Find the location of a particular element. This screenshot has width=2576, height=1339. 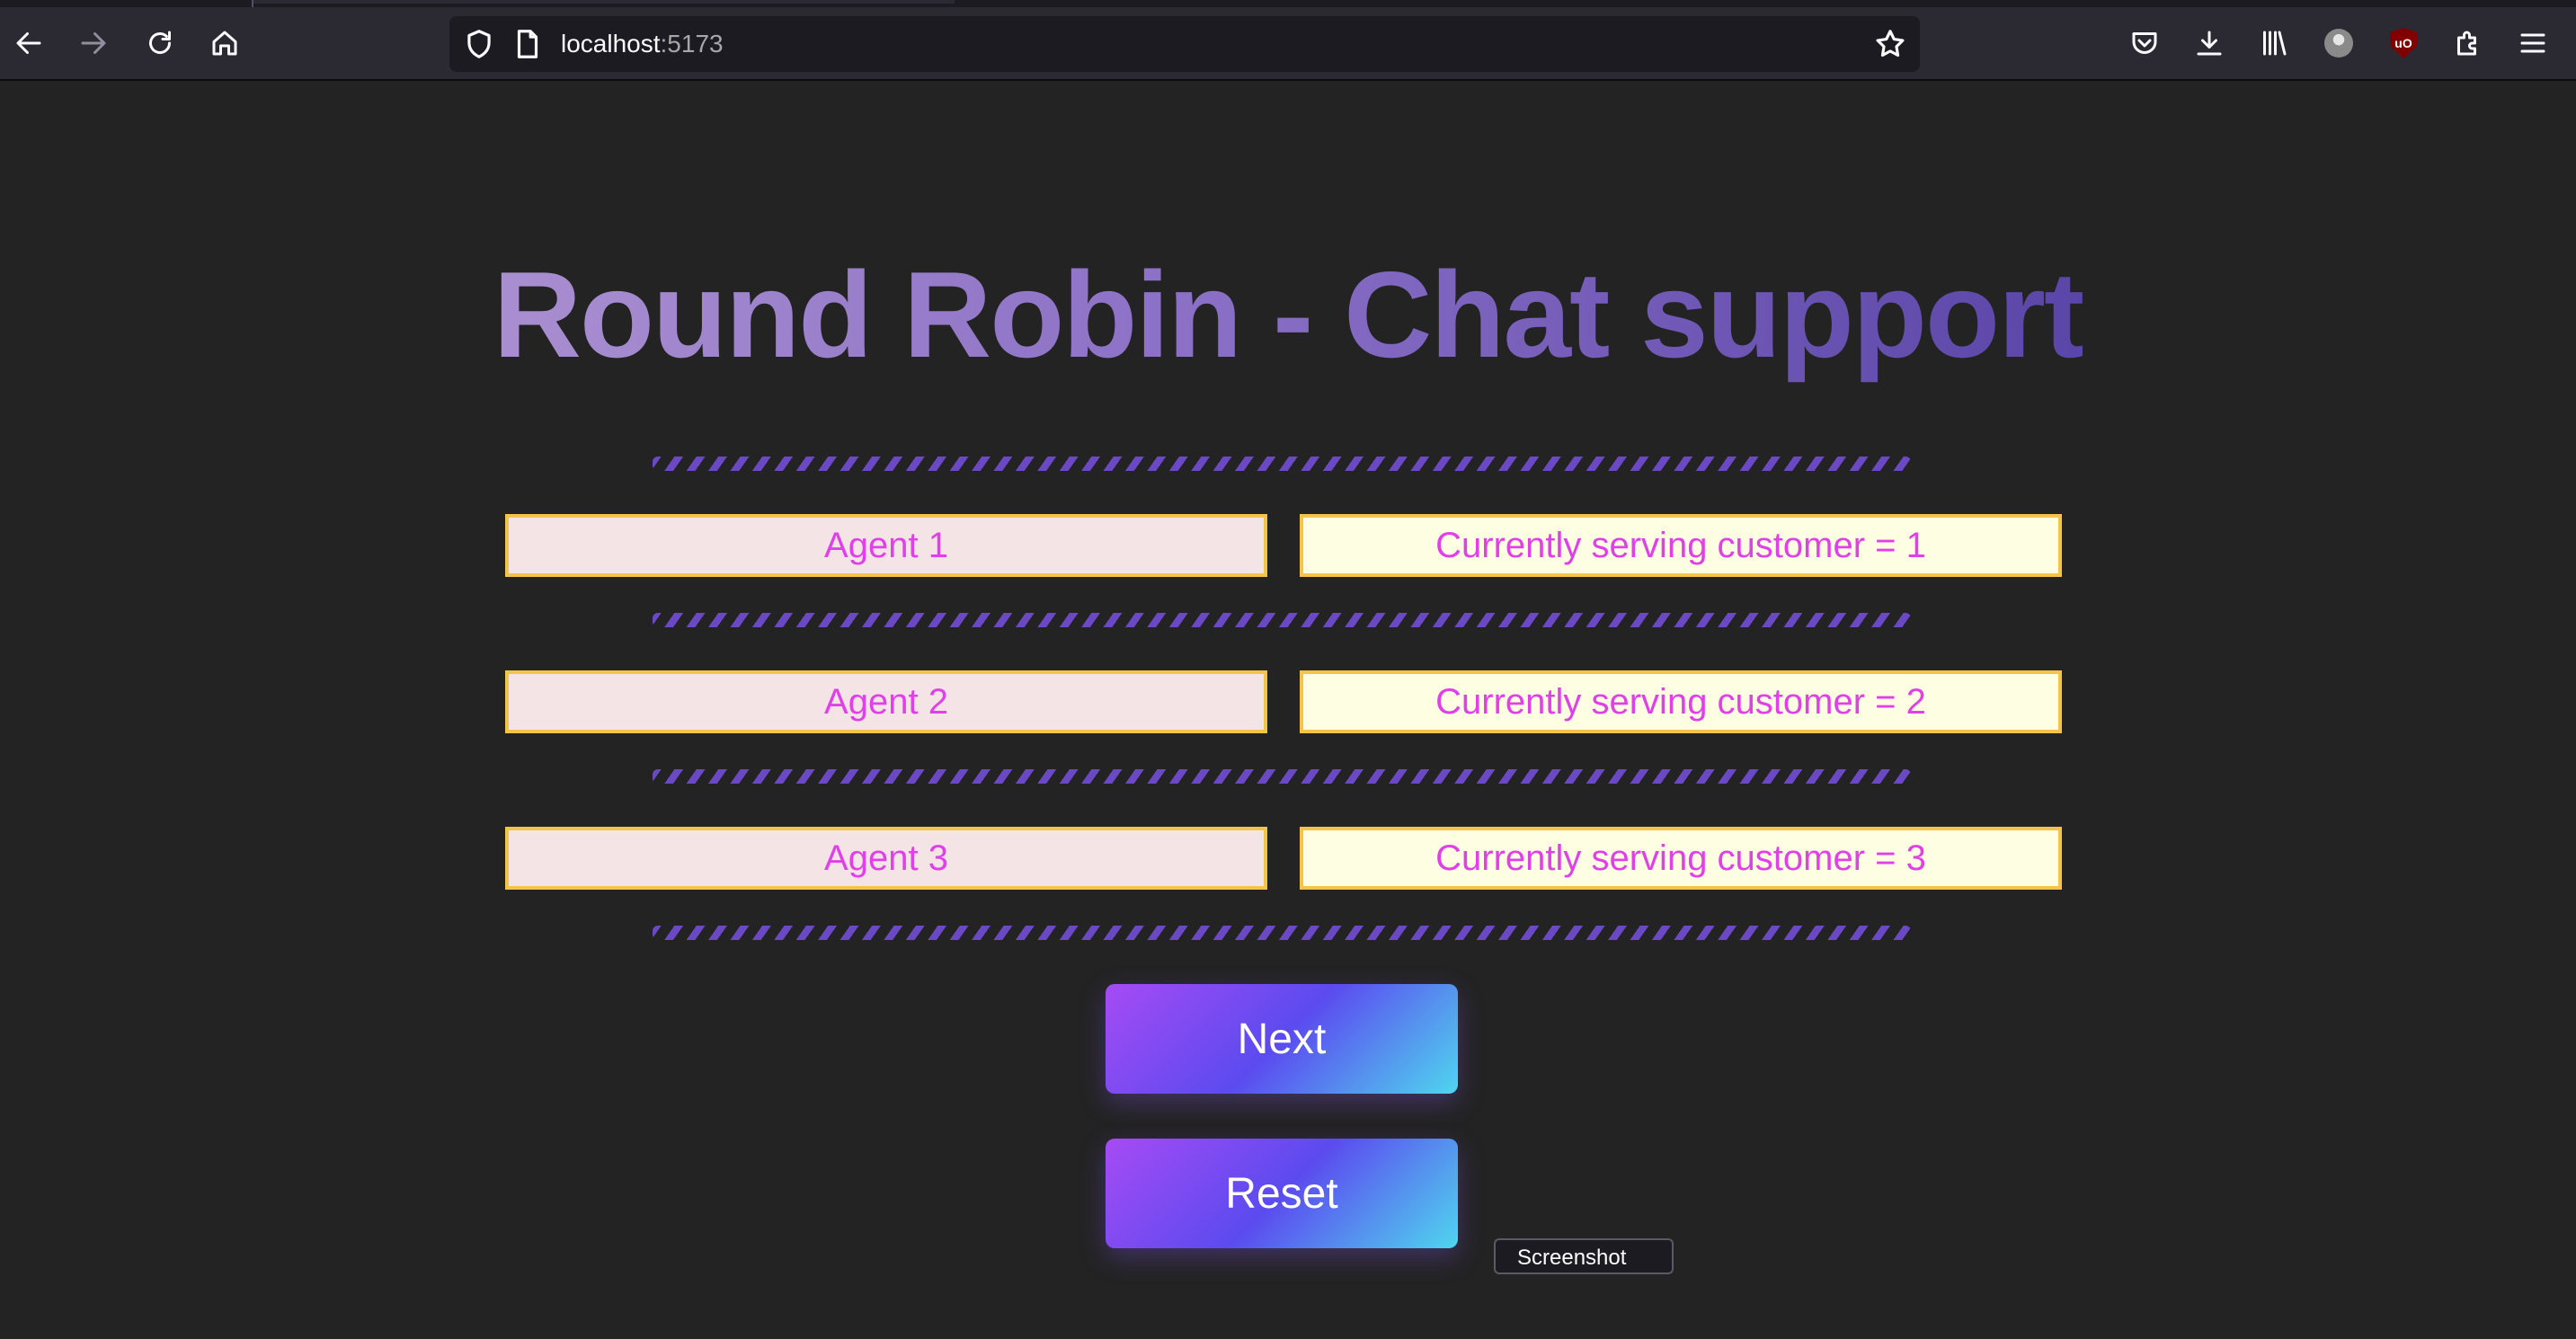

reset-button: Reset is located at coordinates (1282, 1194).